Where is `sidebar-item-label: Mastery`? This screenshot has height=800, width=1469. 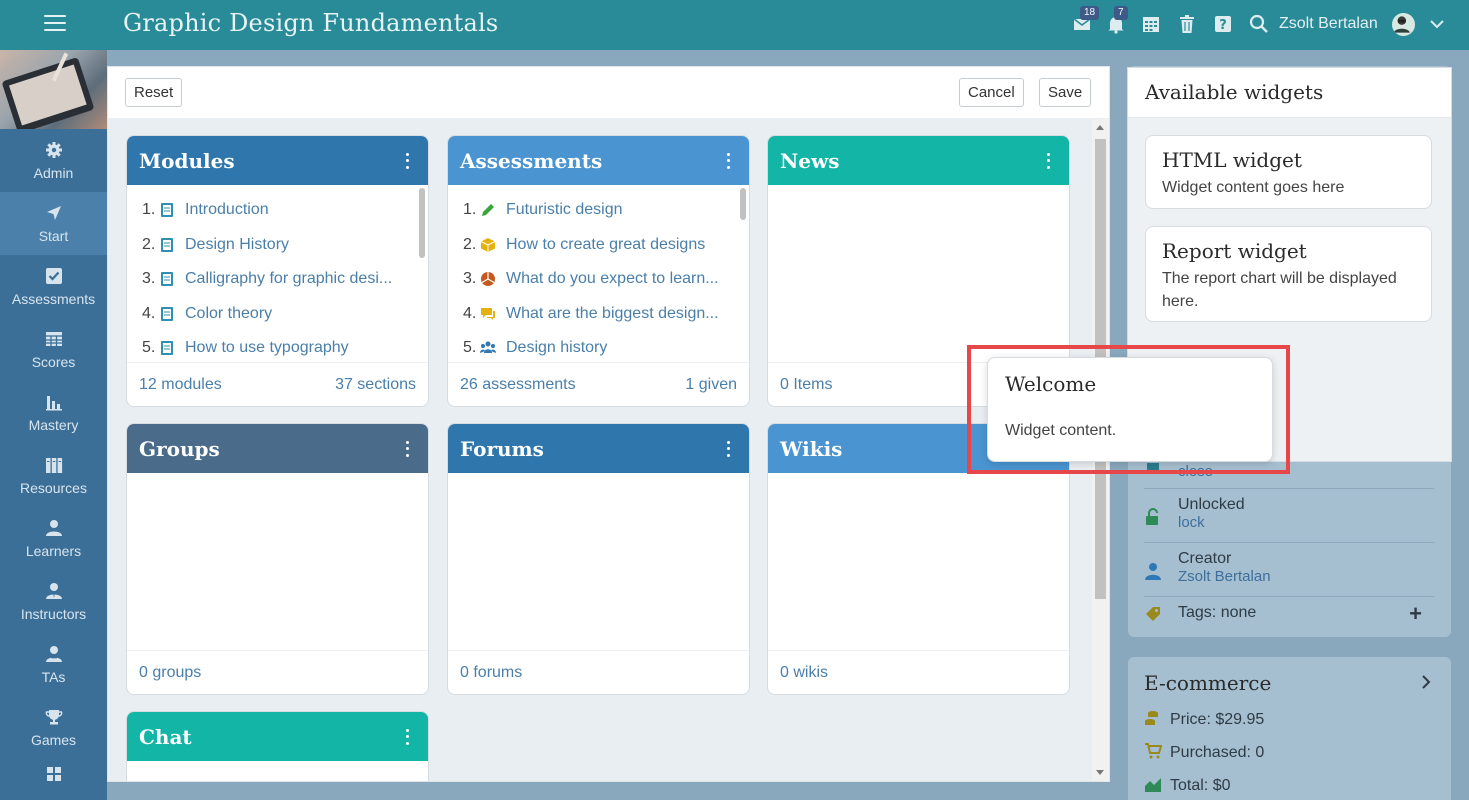 sidebar-item-label: Mastery is located at coordinates (53, 424).